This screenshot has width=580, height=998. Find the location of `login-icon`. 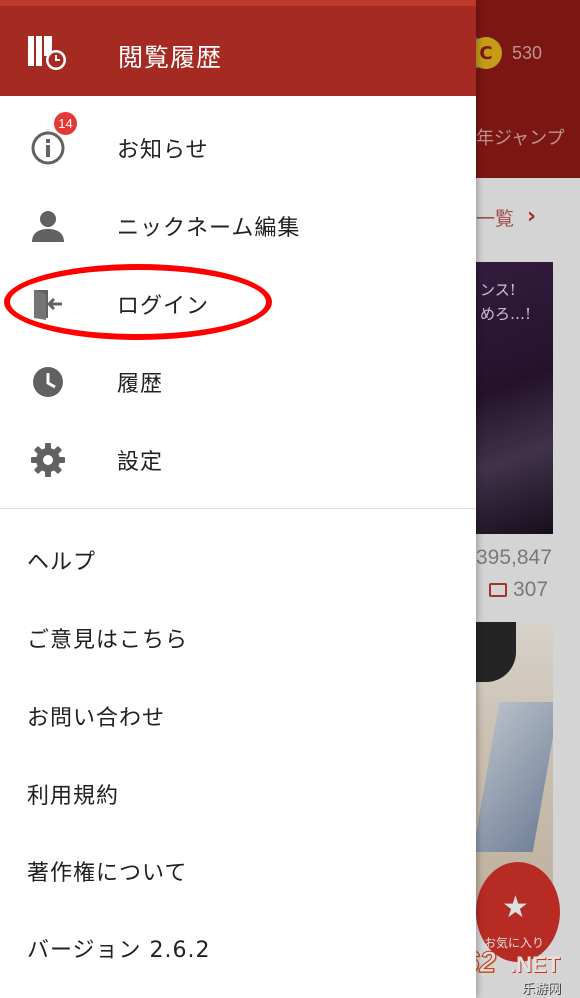

login-icon is located at coordinates (48, 305).